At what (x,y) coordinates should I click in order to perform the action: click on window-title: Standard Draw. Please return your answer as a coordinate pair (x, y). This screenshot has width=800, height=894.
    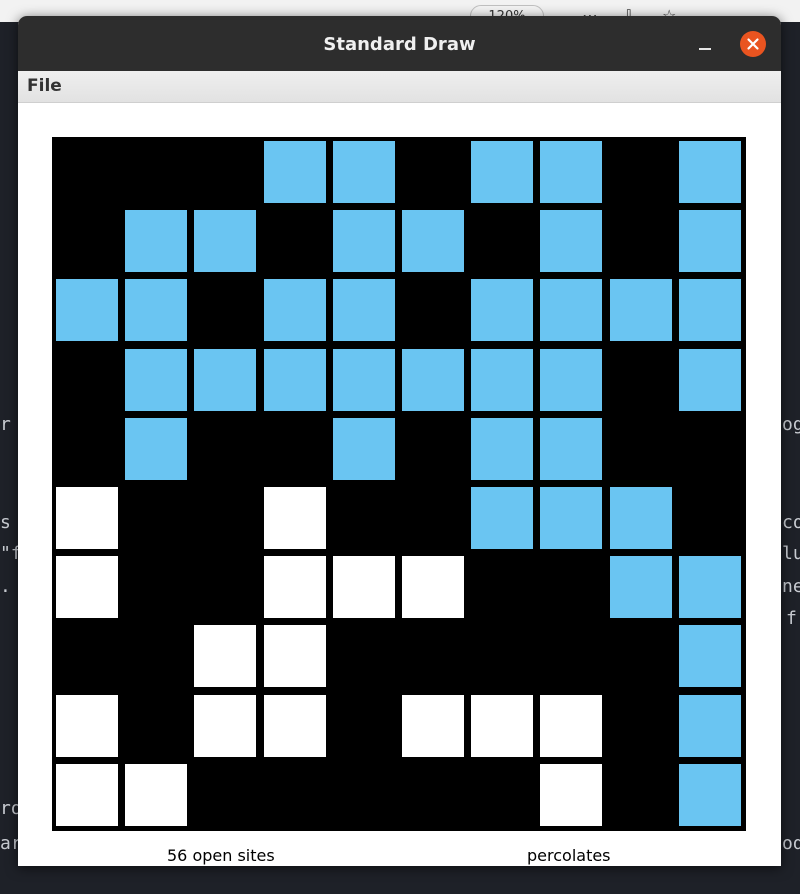
    Looking at the image, I should click on (399, 44).